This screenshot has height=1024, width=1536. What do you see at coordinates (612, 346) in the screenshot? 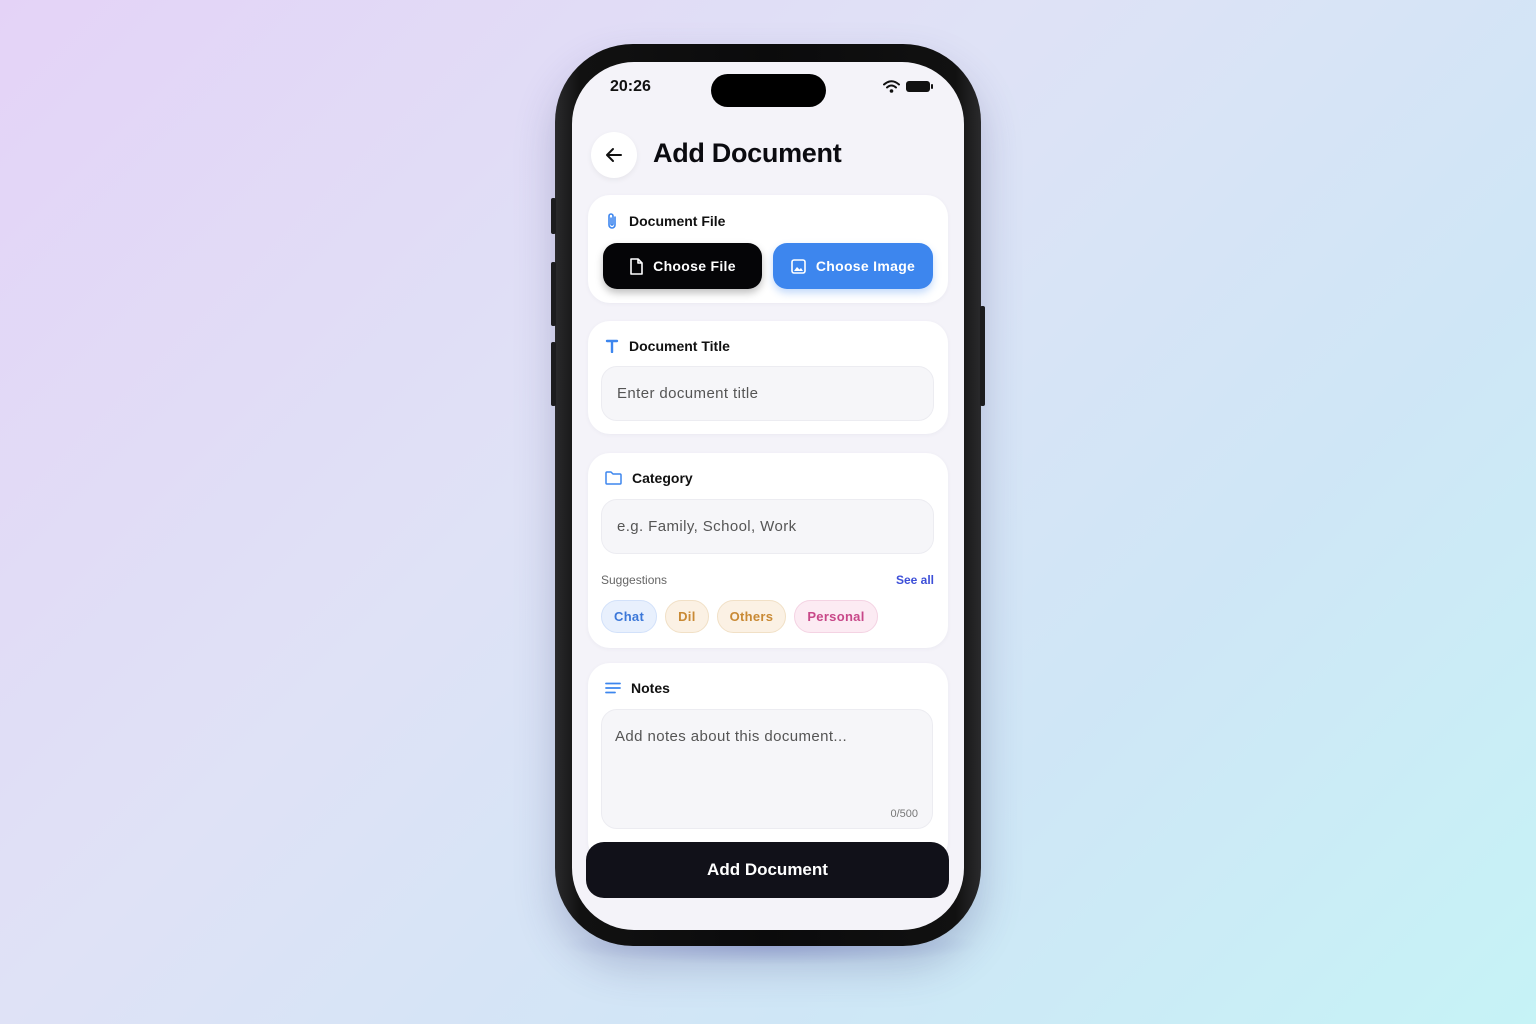
I see `text-icon` at bounding box center [612, 346].